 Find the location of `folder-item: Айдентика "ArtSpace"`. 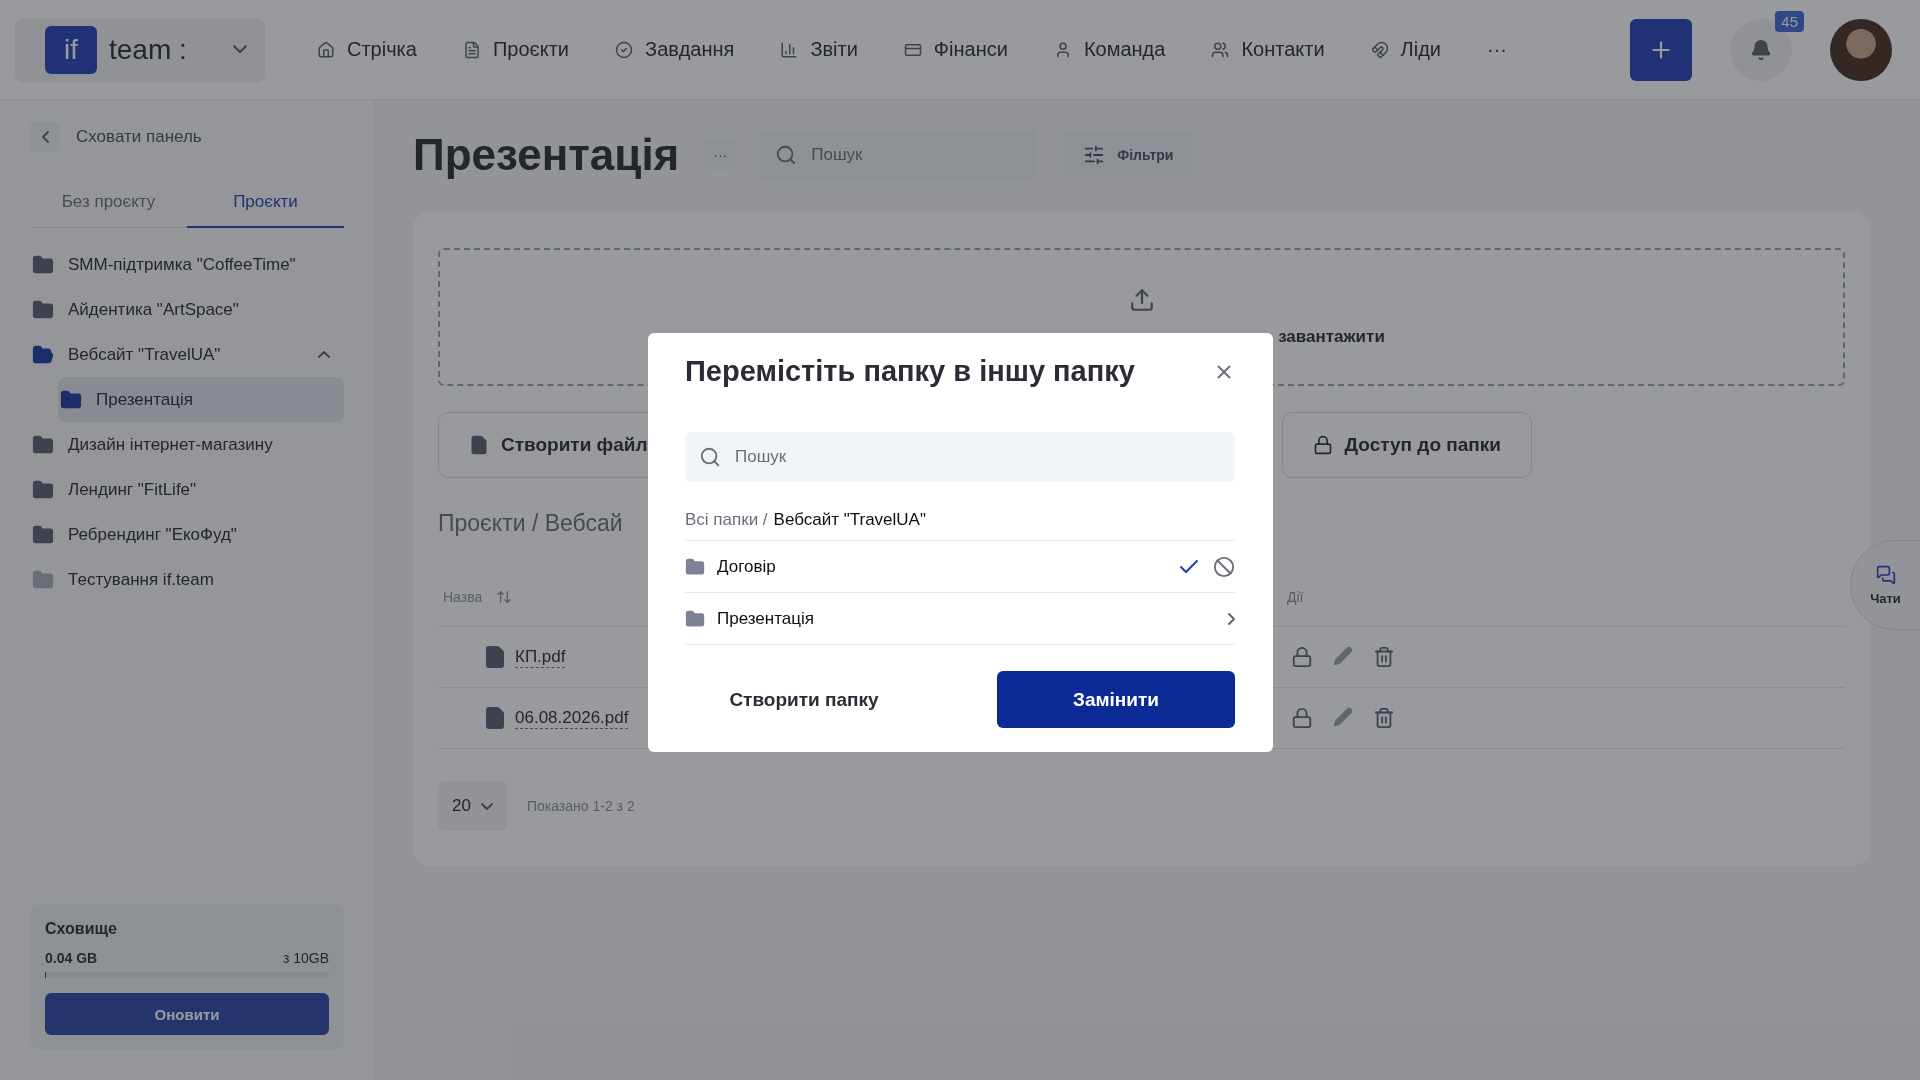

folder-item: Айдентика "ArtSpace" is located at coordinates (187, 309).